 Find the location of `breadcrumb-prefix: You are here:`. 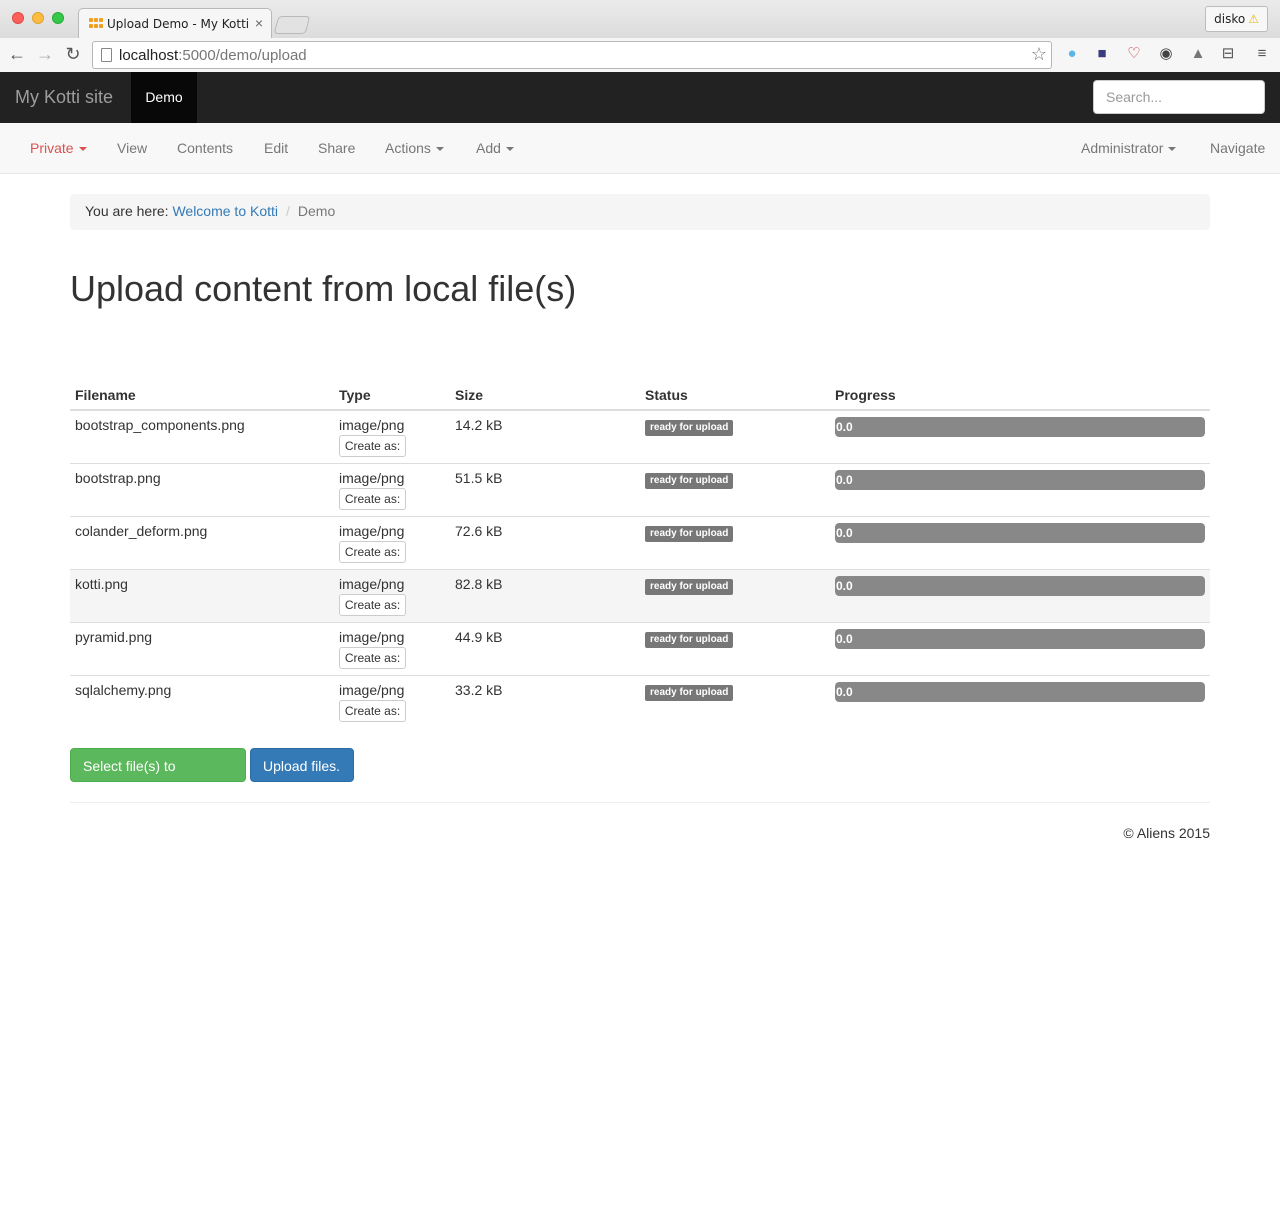

breadcrumb-prefix: You are here: is located at coordinates (127, 211).